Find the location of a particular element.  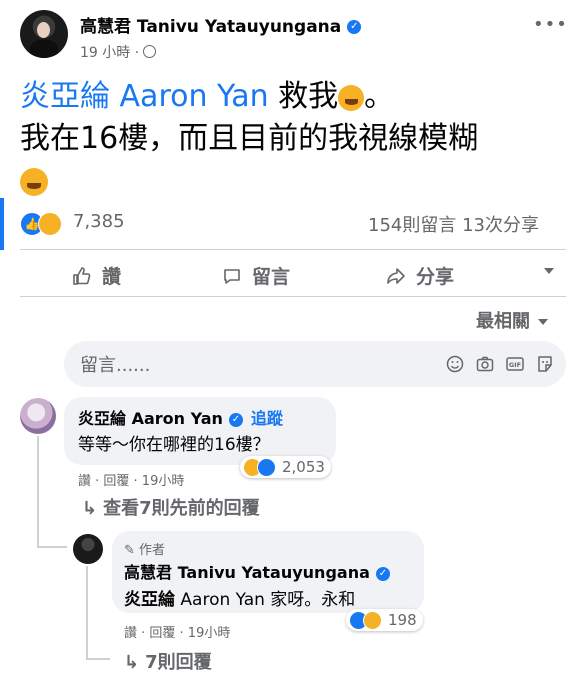

chevron-down-icon is located at coordinates (543, 322).